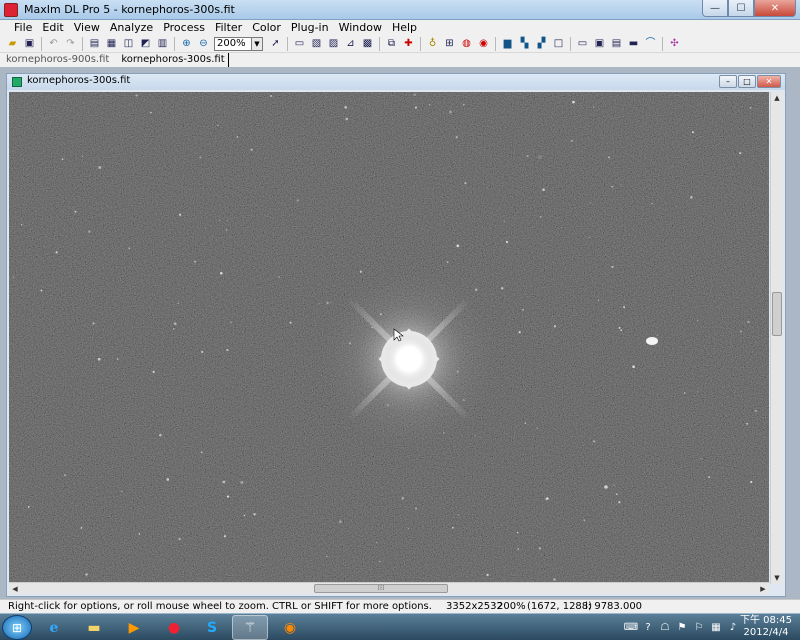 This screenshot has width=800, height=640. I want to click on firefox-icon: ◉, so click(290, 627).